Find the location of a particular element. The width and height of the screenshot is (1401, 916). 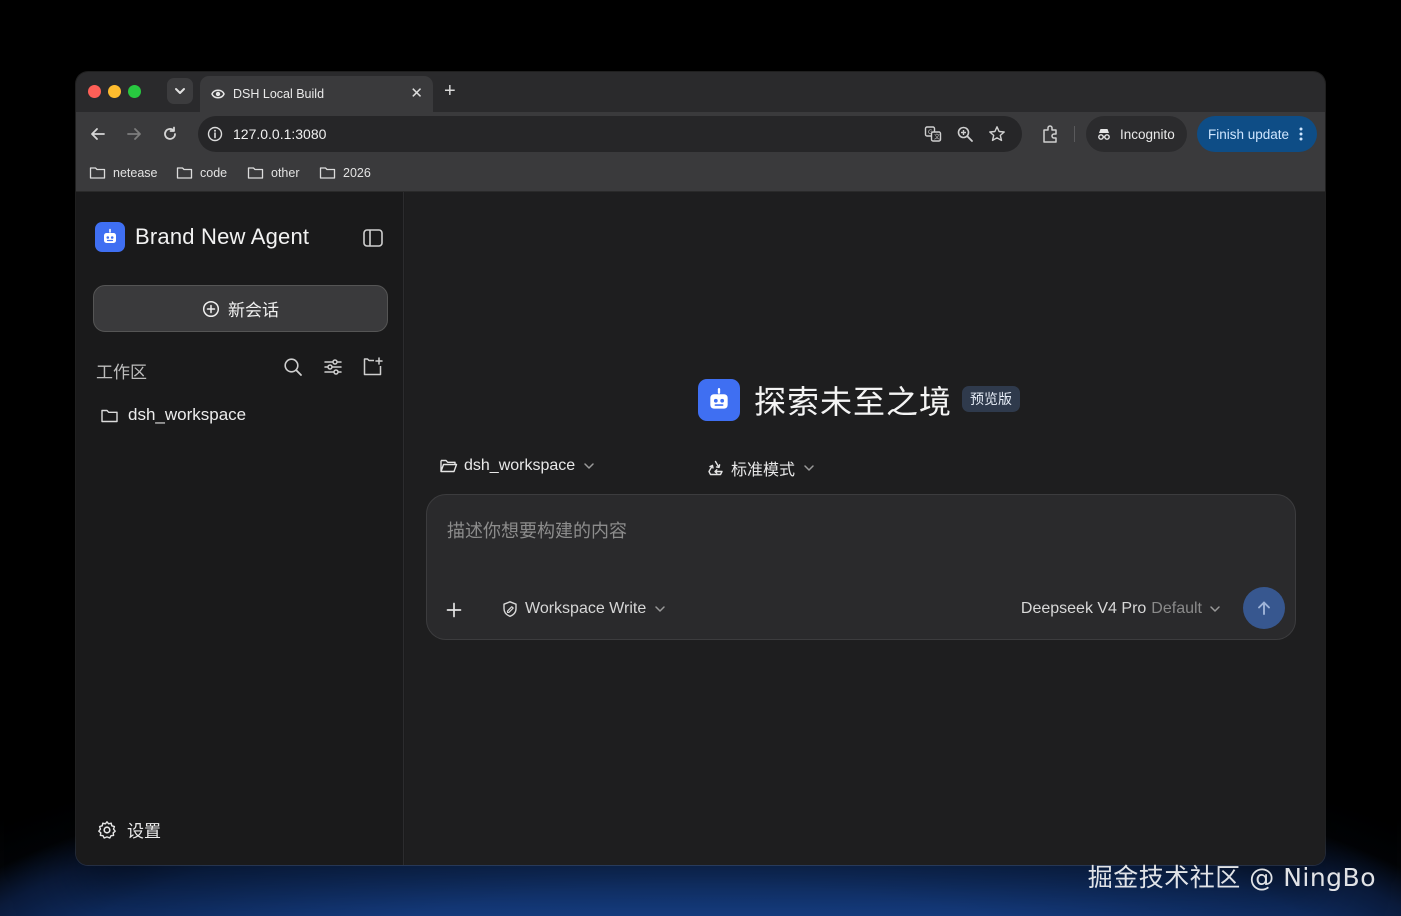

app-logo is located at coordinates (110, 237).